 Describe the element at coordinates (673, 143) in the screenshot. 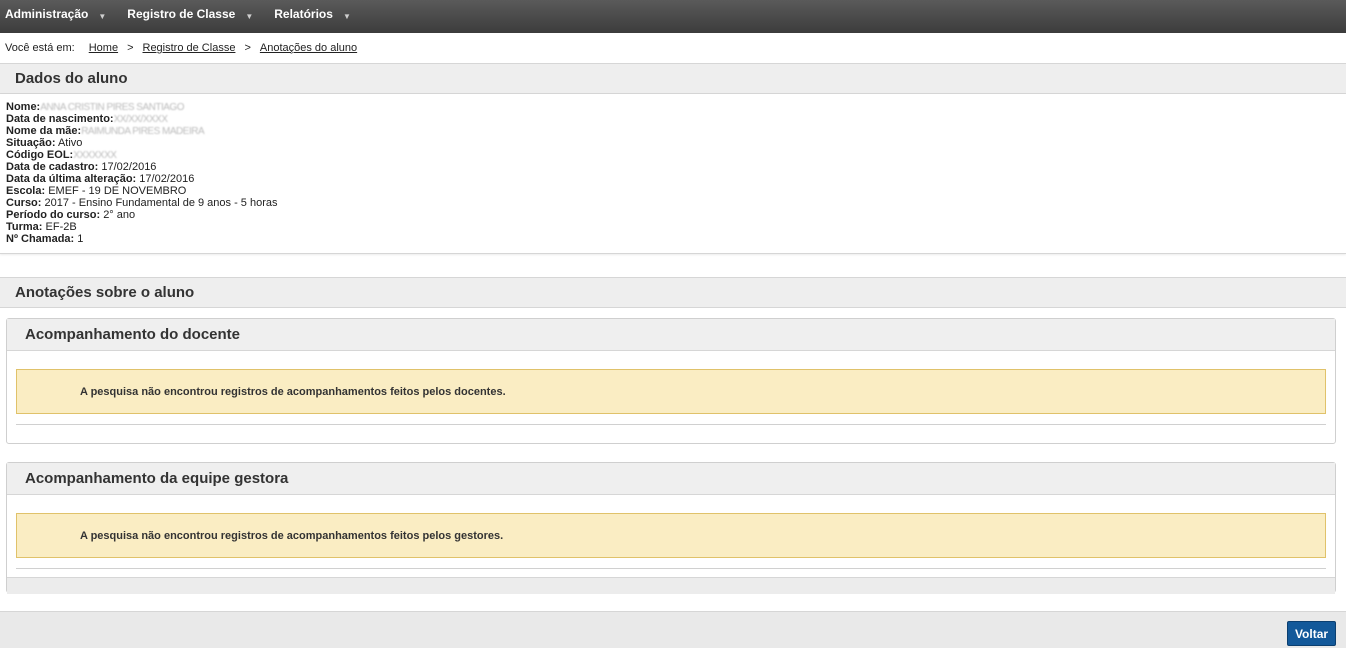

I see `field-situacao: Situação: Ativo` at that location.